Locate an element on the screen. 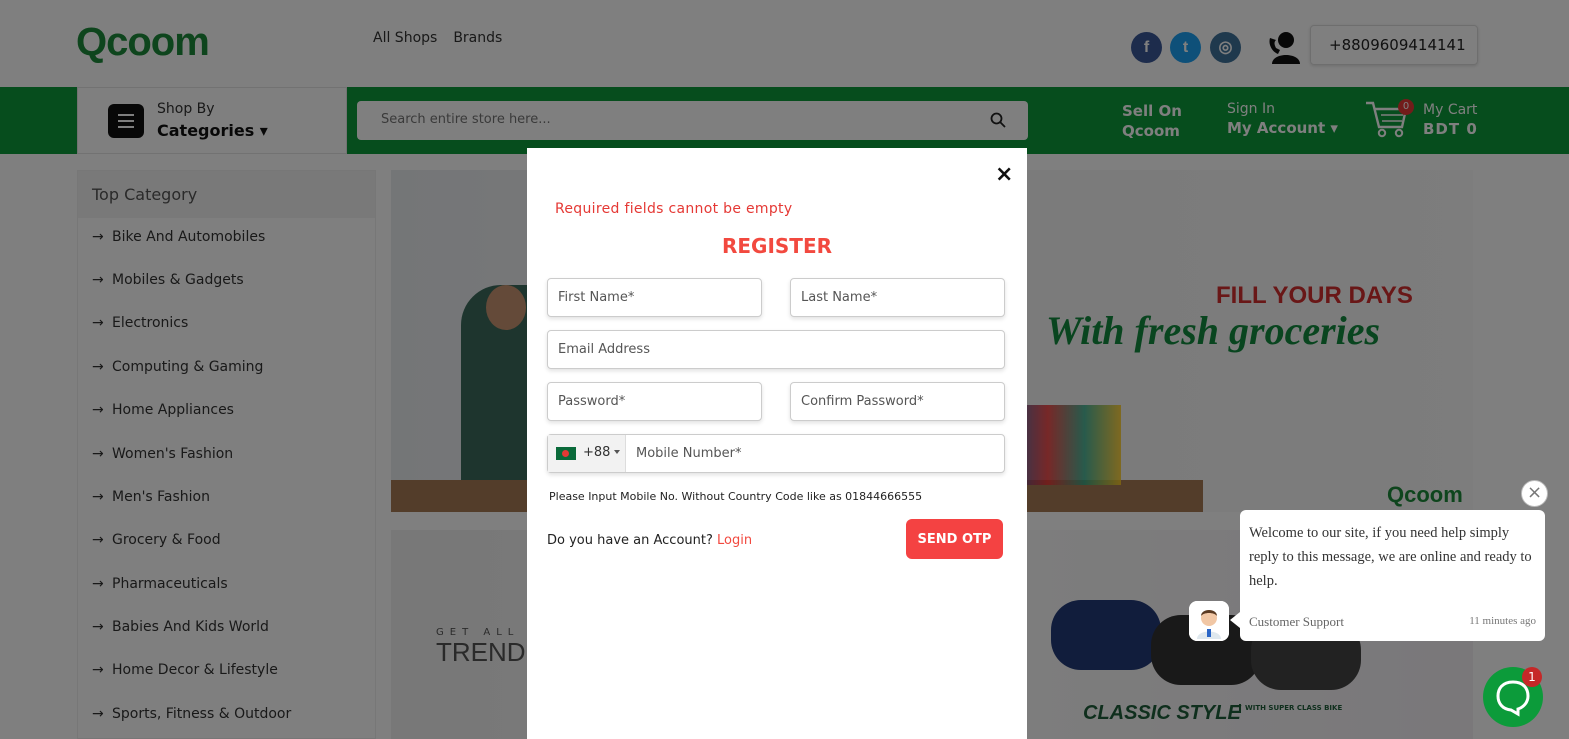 The width and height of the screenshot is (1569, 739). agent-avatar is located at coordinates (1209, 621).